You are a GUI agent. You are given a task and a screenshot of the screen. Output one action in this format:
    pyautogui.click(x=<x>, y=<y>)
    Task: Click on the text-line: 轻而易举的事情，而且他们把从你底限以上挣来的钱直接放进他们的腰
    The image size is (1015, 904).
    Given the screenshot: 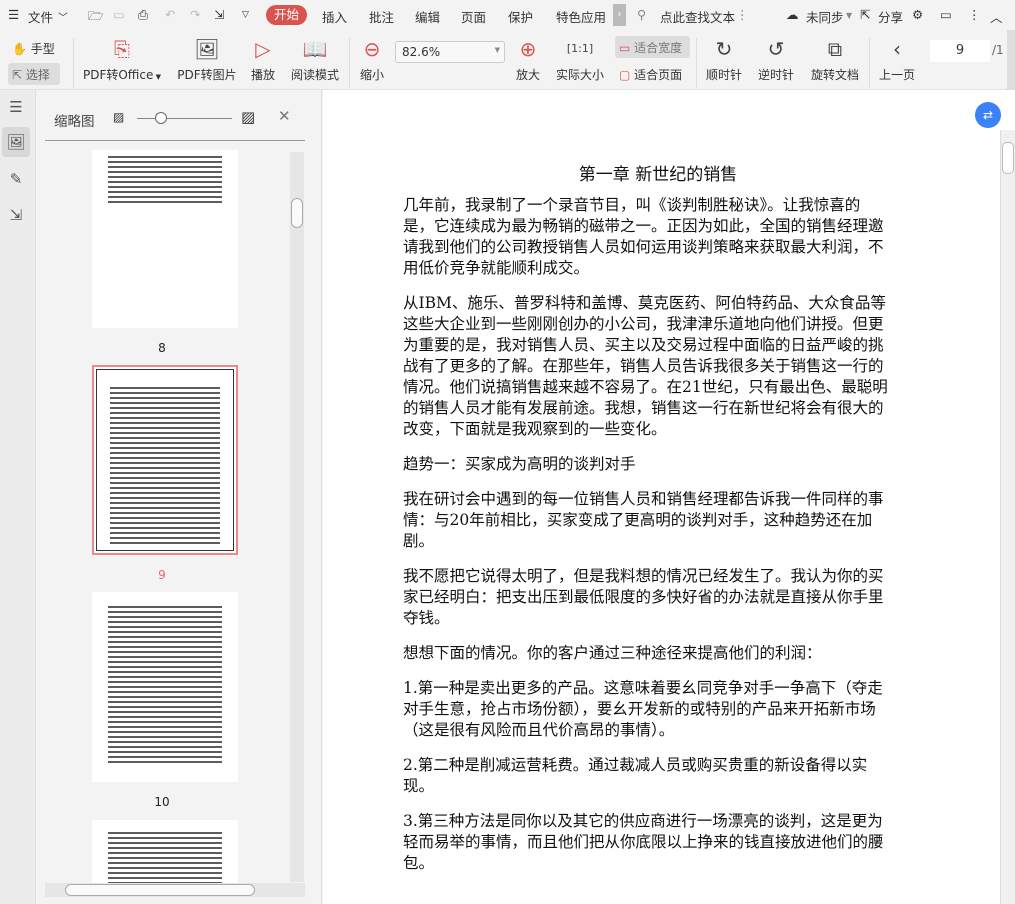 What is the action you would take?
    pyautogui.click(x=643, y=842)
    